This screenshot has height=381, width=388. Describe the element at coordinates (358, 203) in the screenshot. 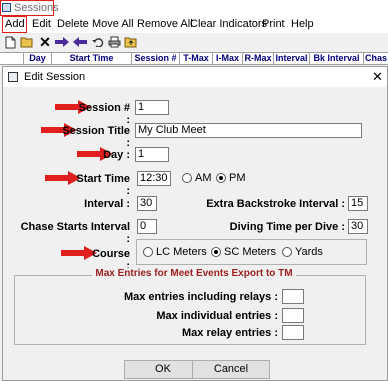

I see `backstroke-interval-input: 15` at that location.